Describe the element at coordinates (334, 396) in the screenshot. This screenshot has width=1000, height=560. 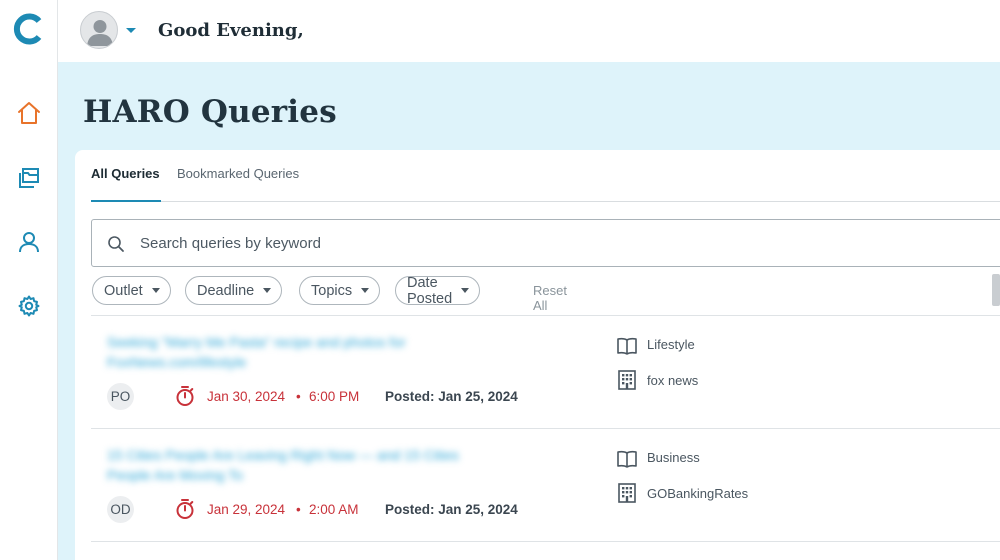
I see `deadline-time: 6:00 PM` at that location.